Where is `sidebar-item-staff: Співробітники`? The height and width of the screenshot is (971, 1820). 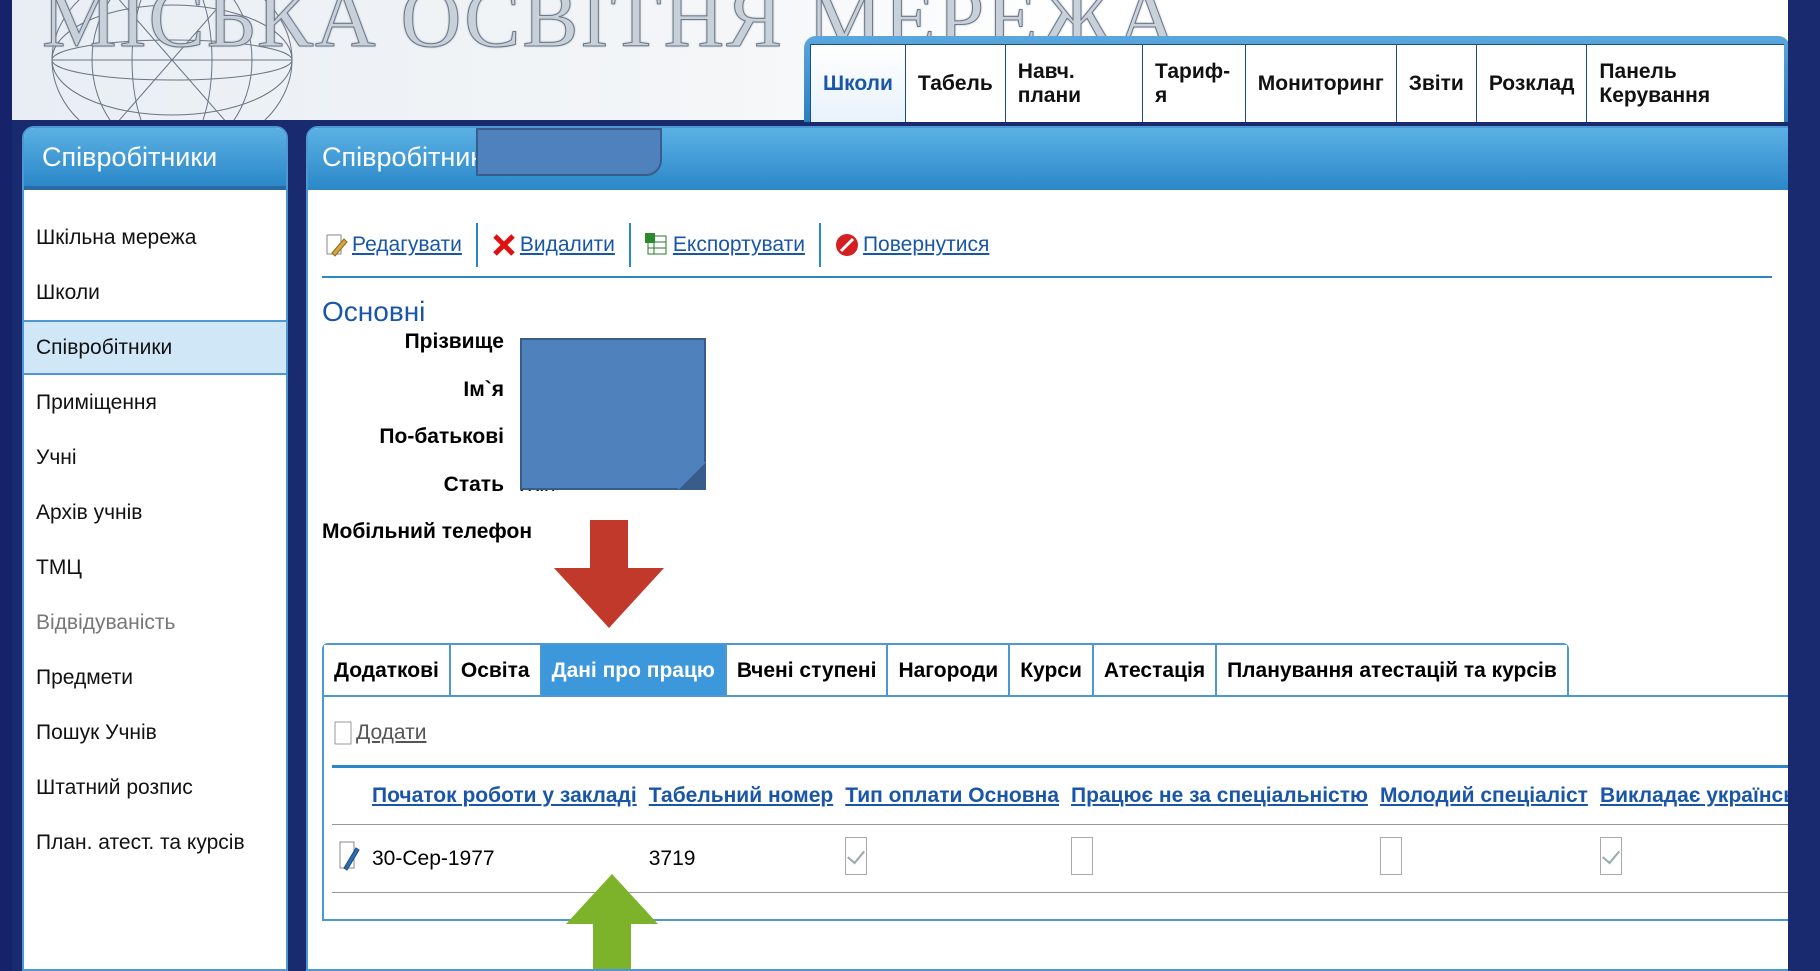
sidebar-item-staff: Співробітники is located at coordinates (155, 347).